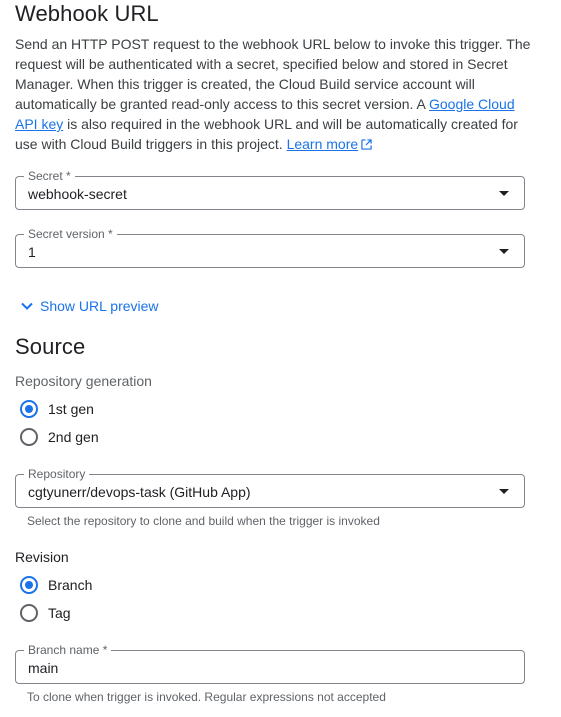  I want to click on radio-2nd-gen-label: 2nd gen, so click(73, 437).